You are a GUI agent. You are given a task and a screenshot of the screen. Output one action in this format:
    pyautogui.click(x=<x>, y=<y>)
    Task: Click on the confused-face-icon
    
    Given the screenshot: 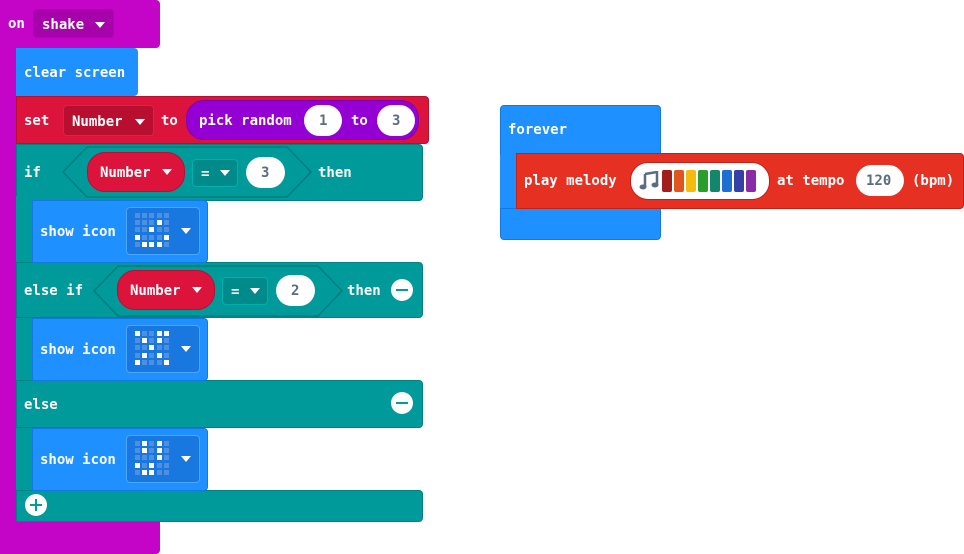 What is the action you would take?
    pyautogui.click(x=153, y=231)
    